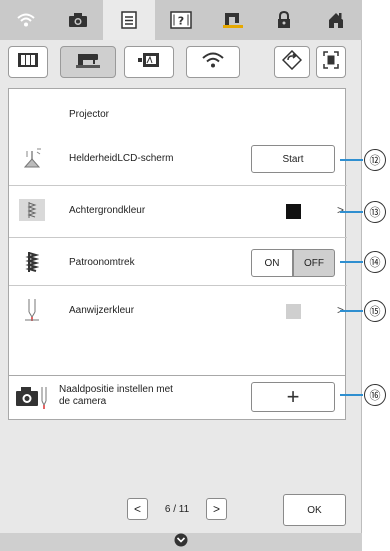 This screenshot has width=390, height=551. I want to click on tab-wireless, so click(213, 62).